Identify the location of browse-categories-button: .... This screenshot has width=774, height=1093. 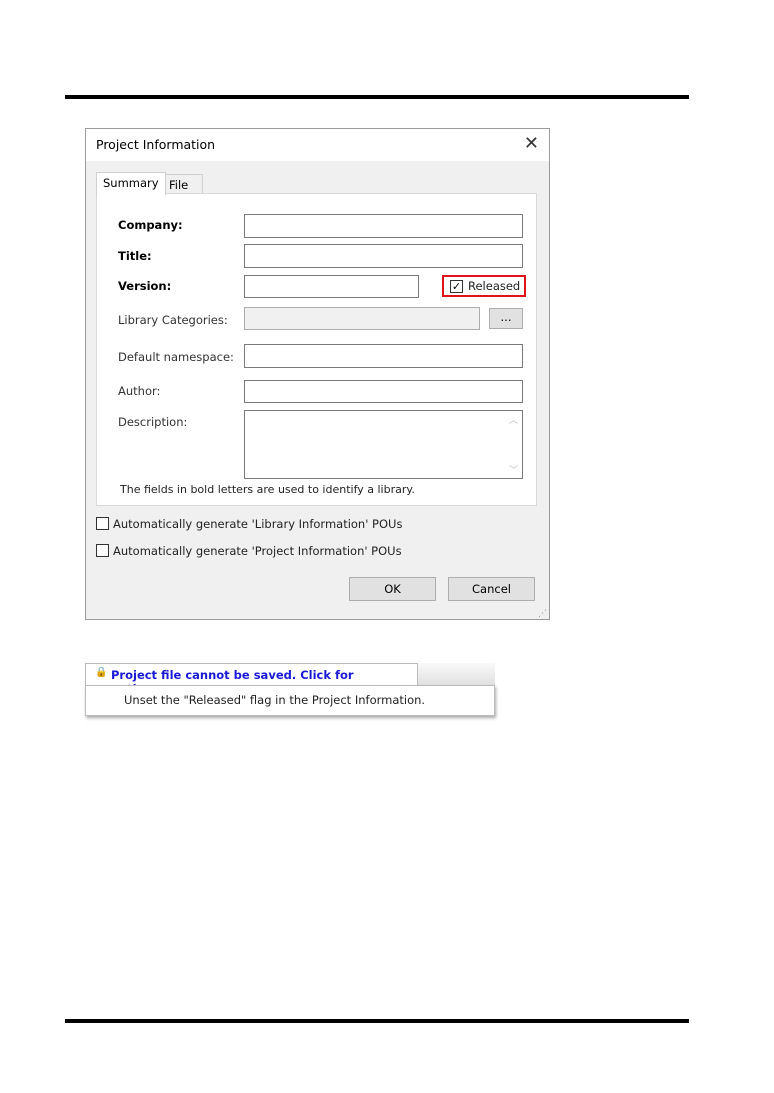
(506, 318).